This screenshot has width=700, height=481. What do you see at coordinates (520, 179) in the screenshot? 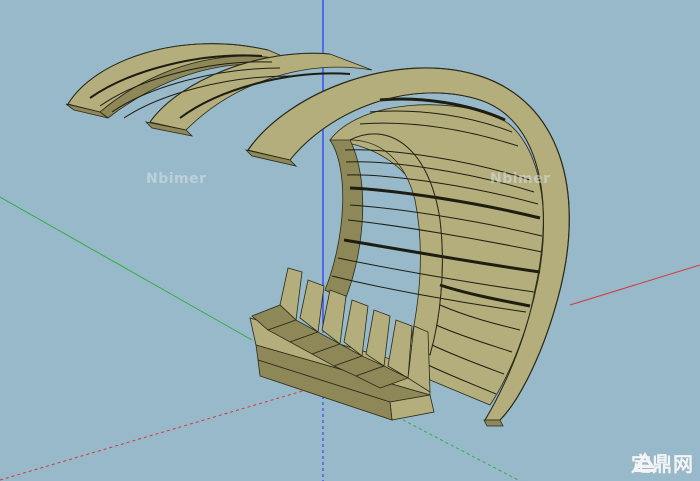
I see `watermark-right: Nbimer` at bounding box center [520, 179].